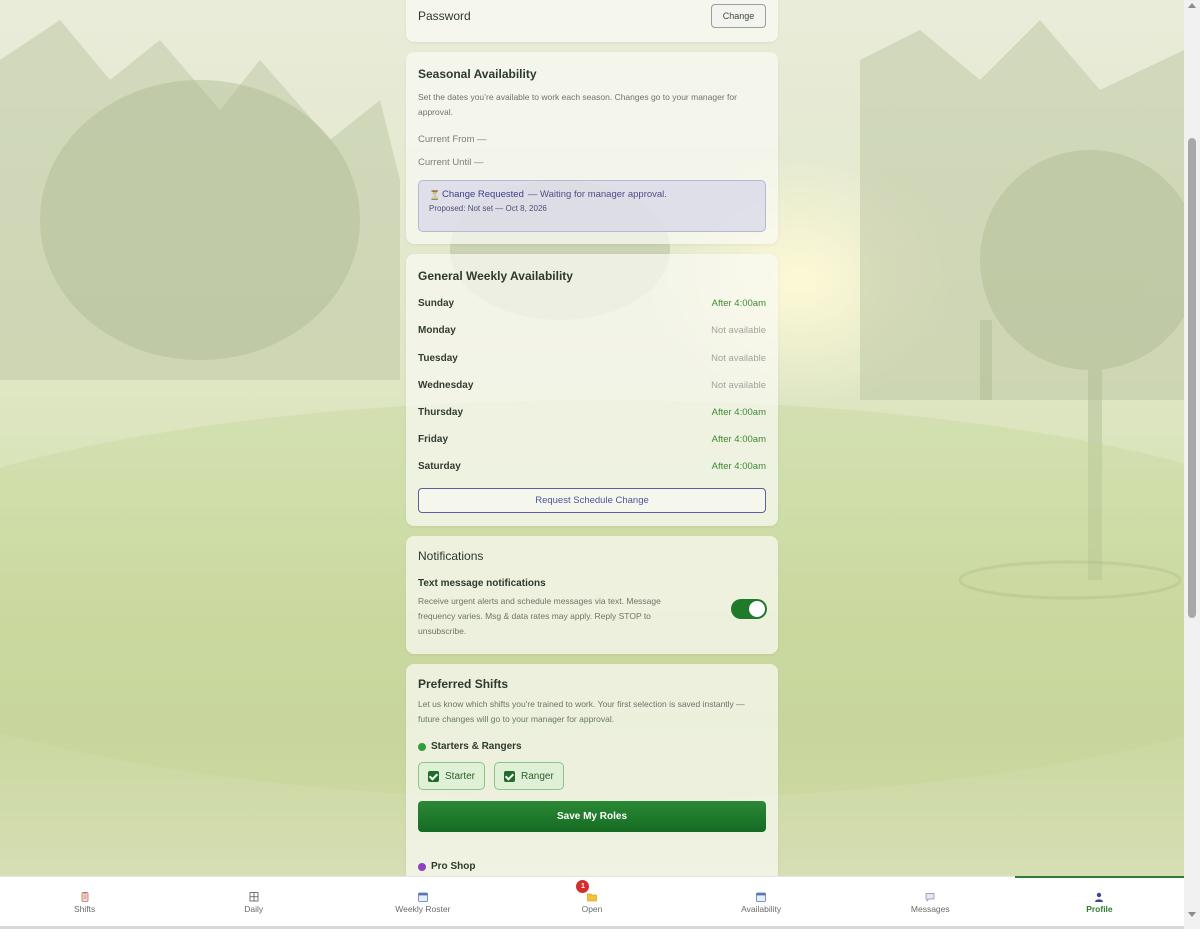 This screenshot has height=929, width=1200. Describe the element at coordinates (592, 21) in the screenshot. I see `password-card: Password Change` at that location.